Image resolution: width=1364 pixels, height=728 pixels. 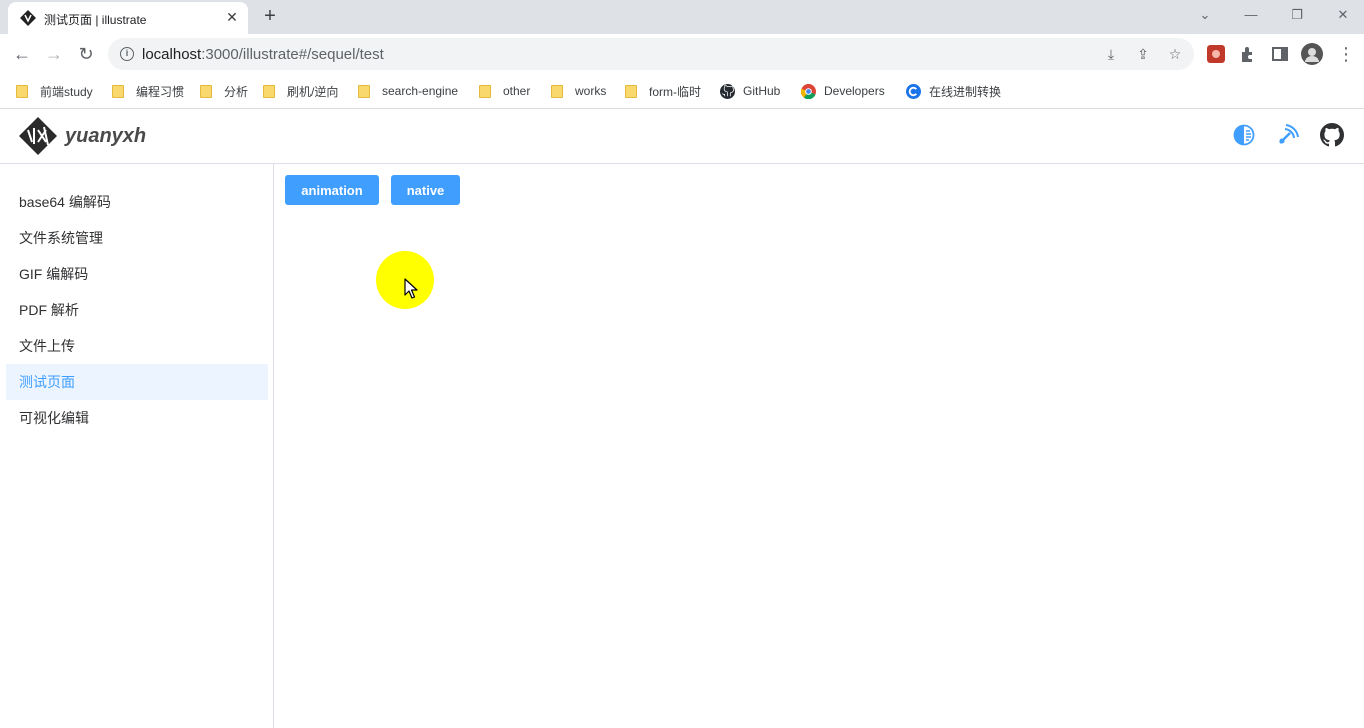 I want to click on browser-menu-icon: ⋮, so click(x=1346, y=54).